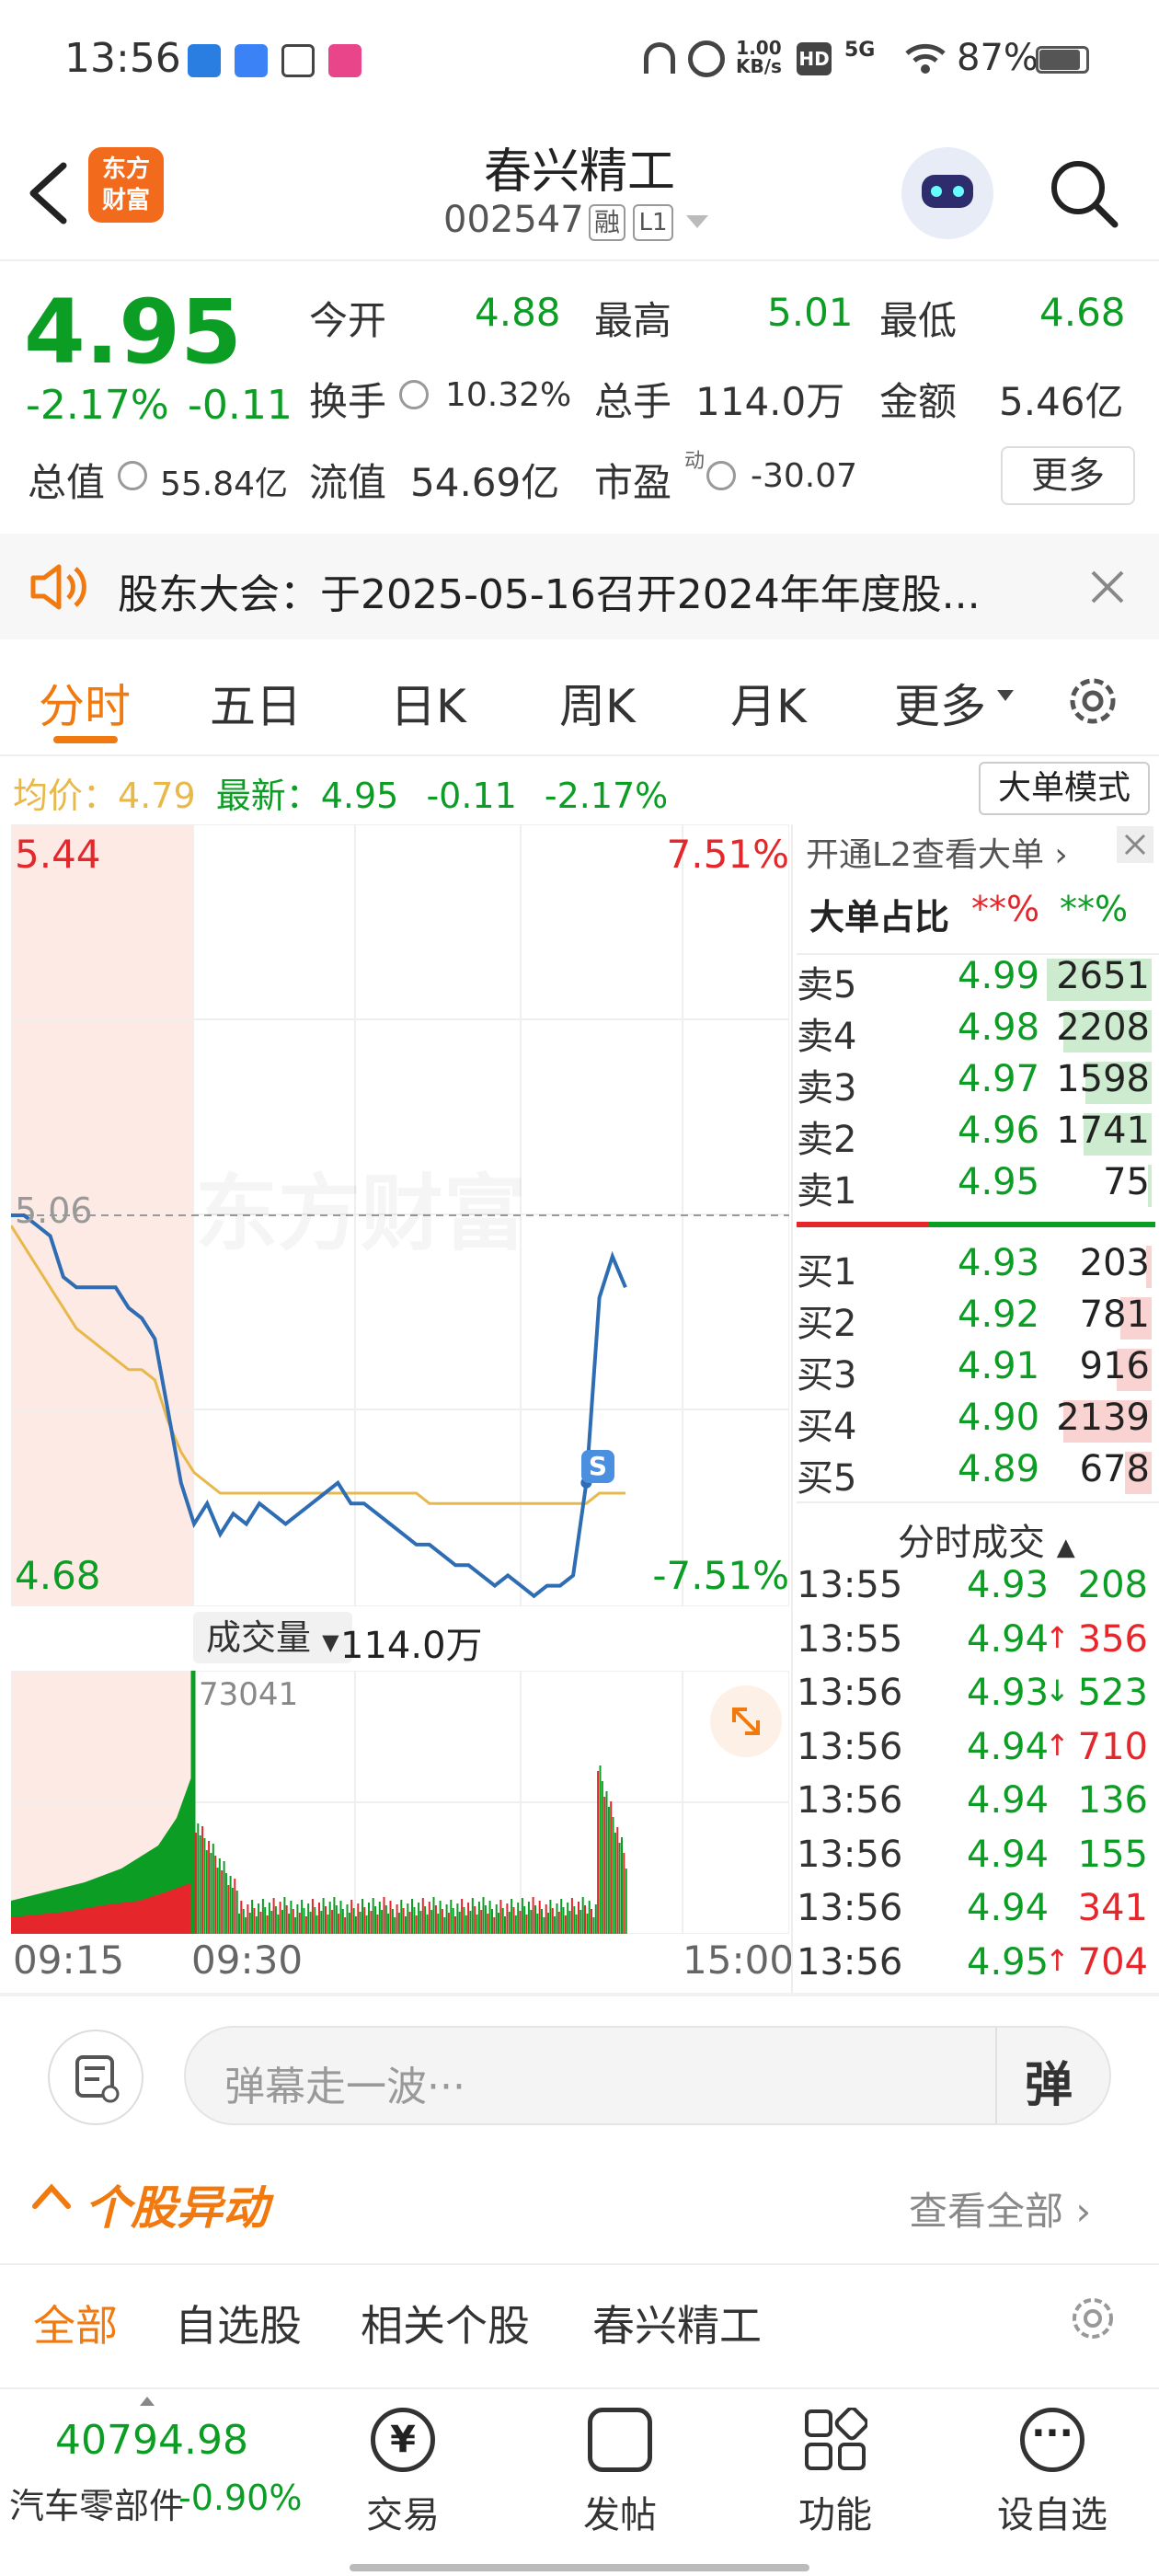 This screenshot has width=1159, height=2576. What do you see at coordinates (1008, 1962) in the screenshot?
I see `trade-price: 4.95` at bounding box center [1008, 1962].